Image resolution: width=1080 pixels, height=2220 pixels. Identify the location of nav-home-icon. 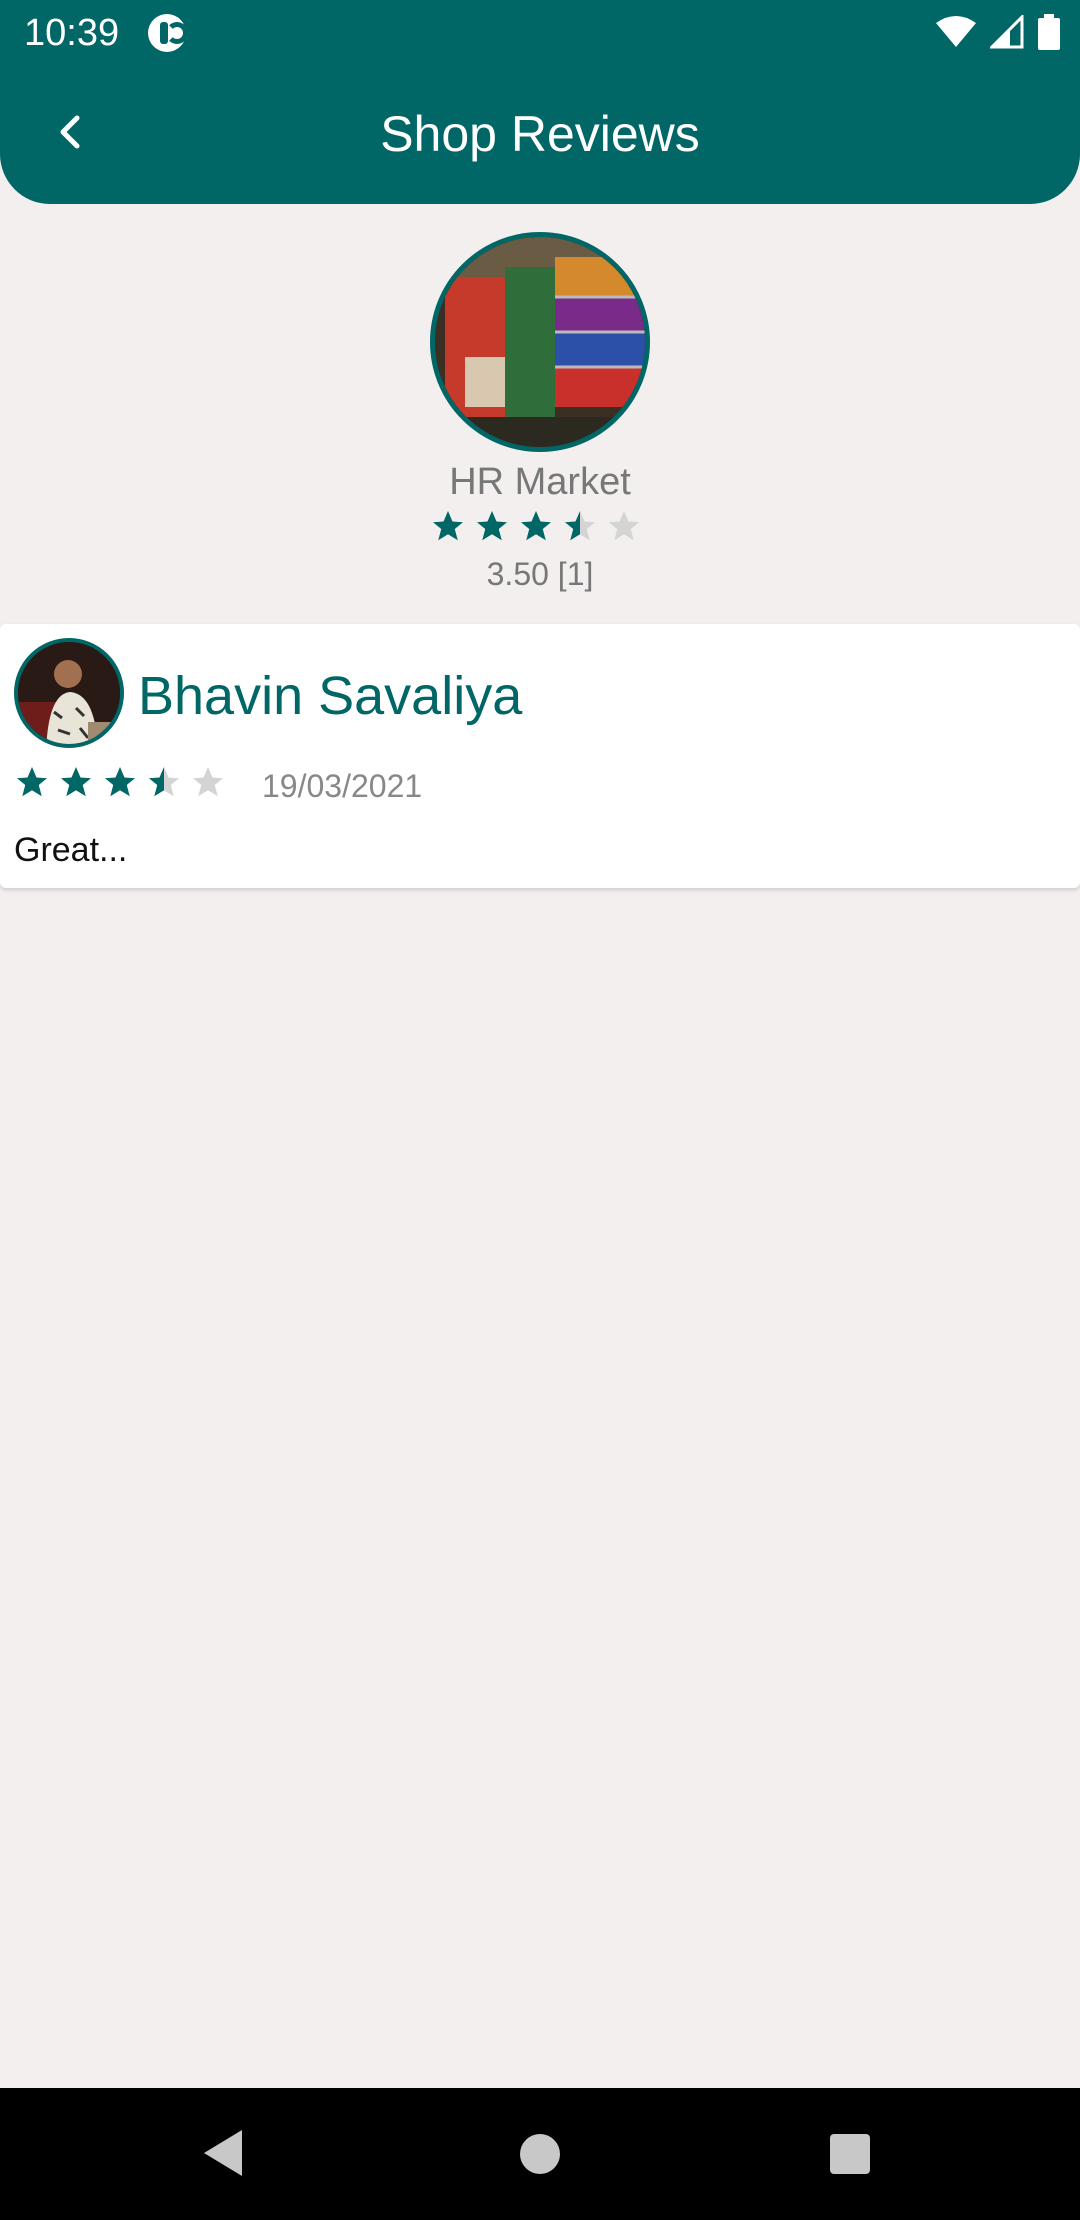
(540, 2154).